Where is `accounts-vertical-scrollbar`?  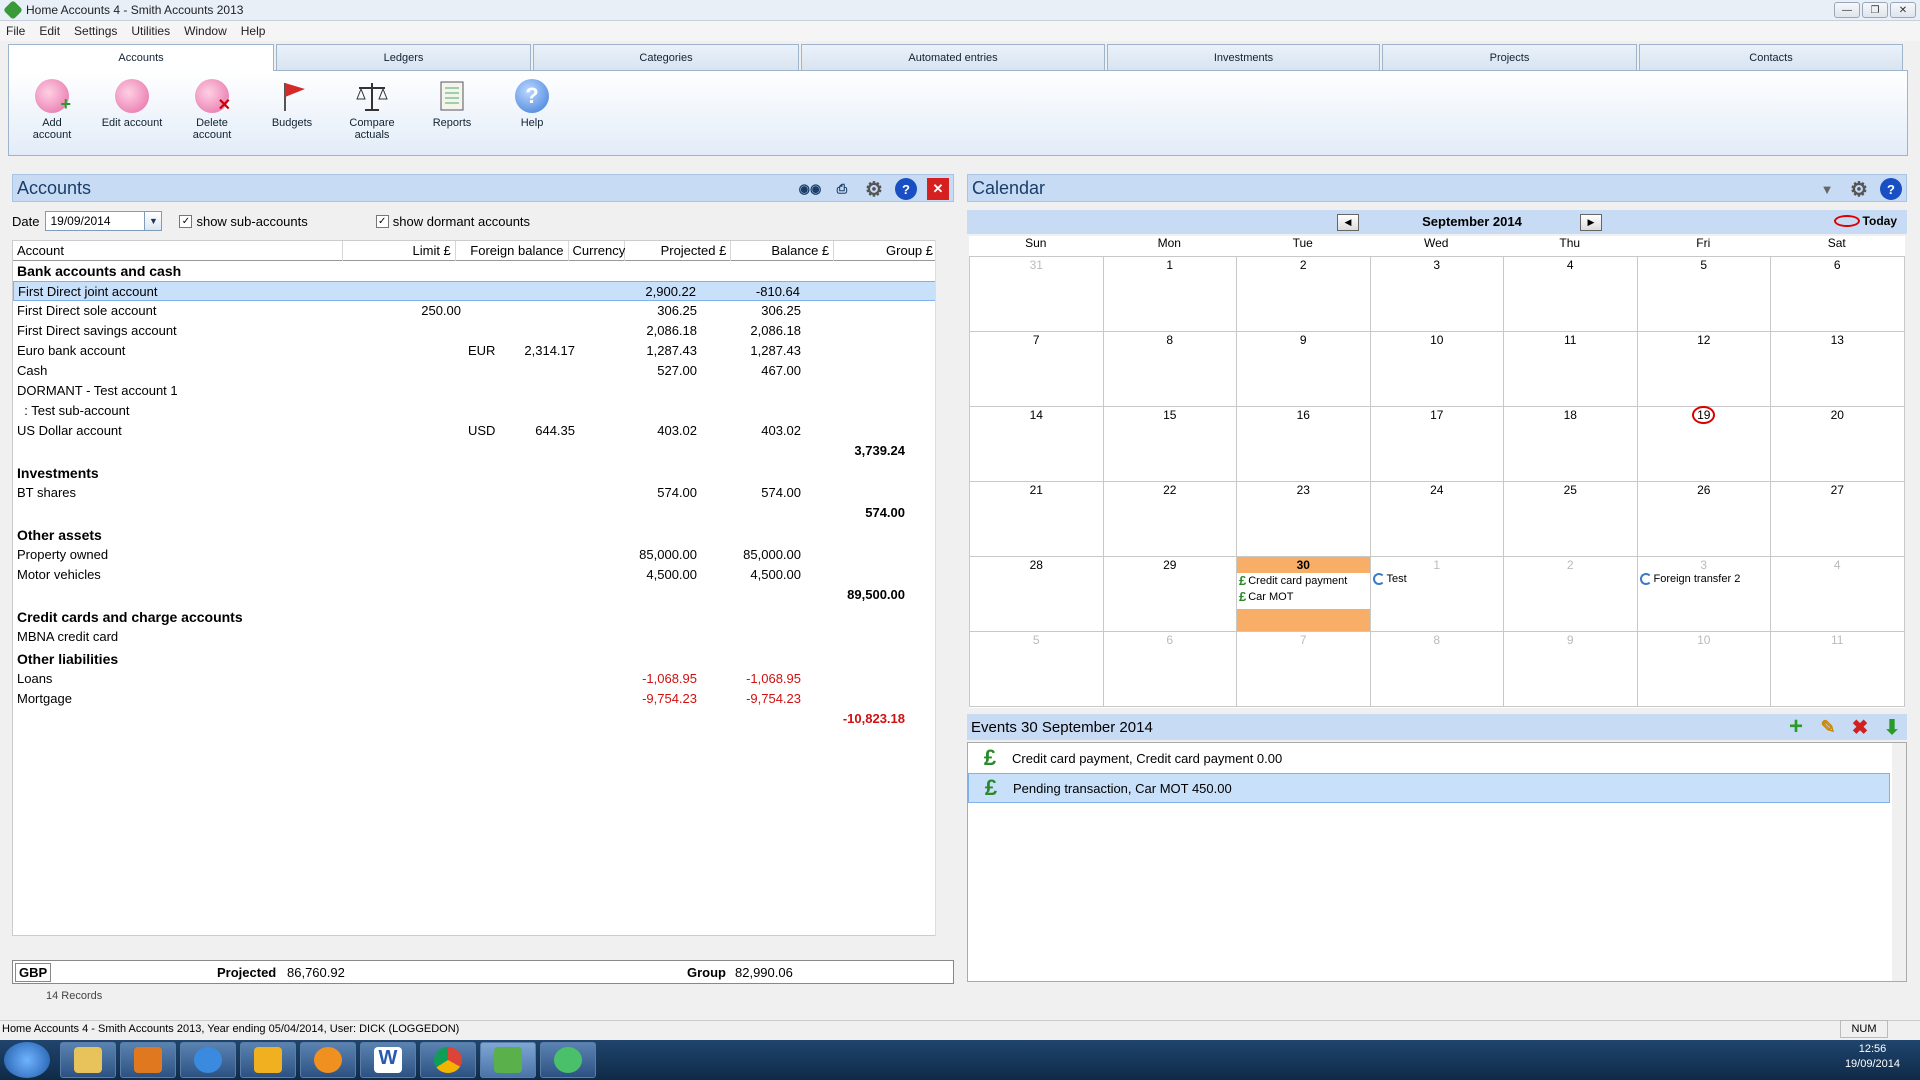 accounts-vertical-scrollbar is located at coordinates (943, 588).